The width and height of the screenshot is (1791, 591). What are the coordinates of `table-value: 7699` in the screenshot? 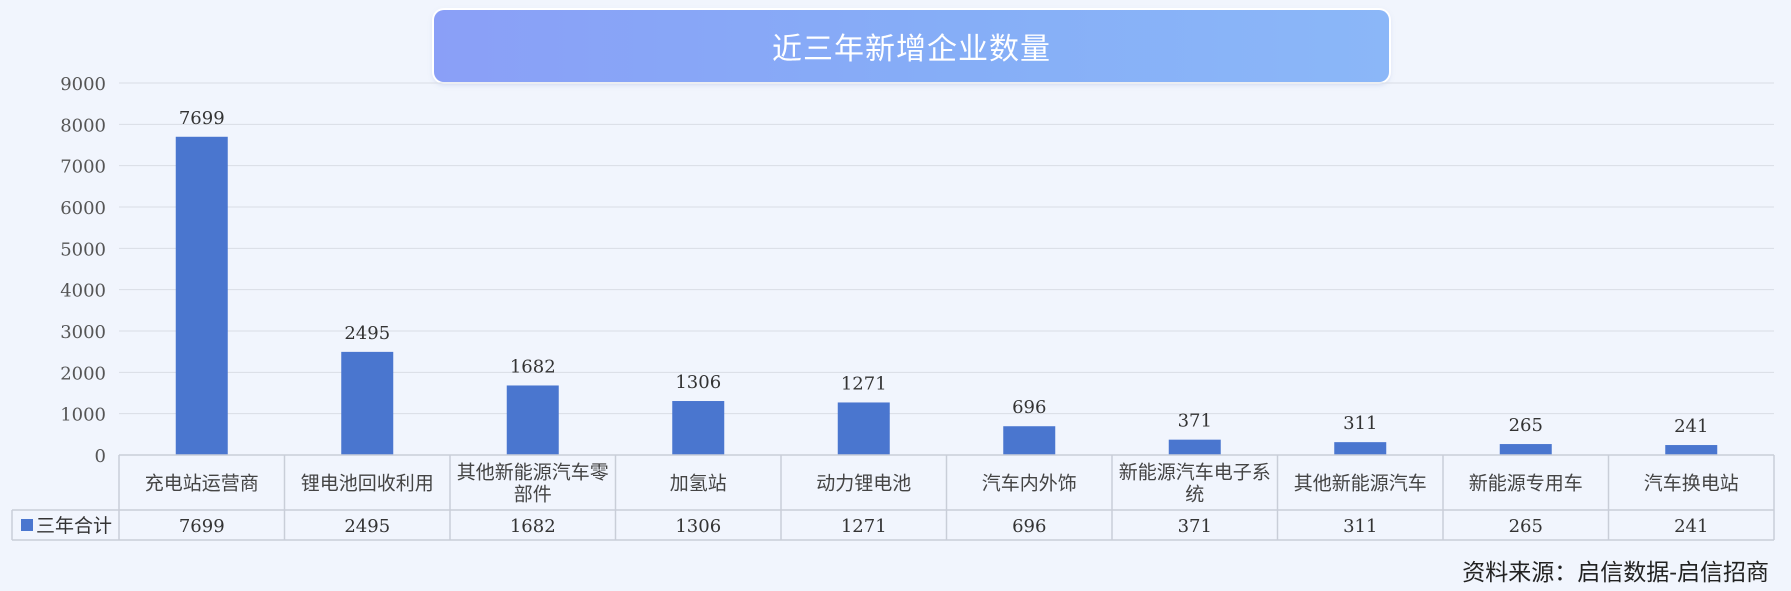 It's located at (202, 526).